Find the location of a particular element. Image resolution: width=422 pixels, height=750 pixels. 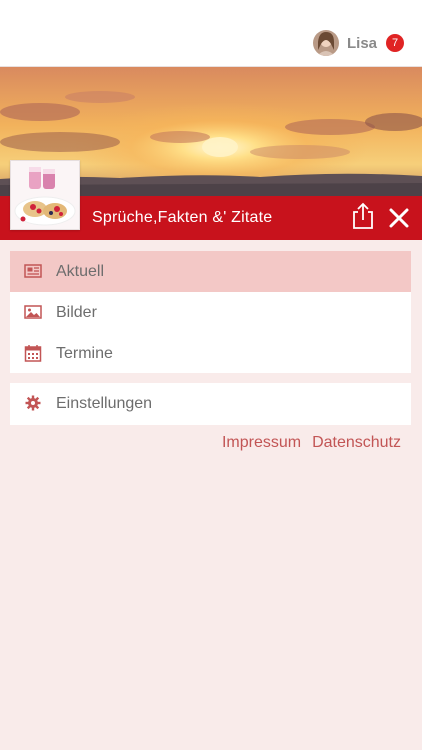

datenschutz-link: Datenschutz is located at coordinates (356, 443).